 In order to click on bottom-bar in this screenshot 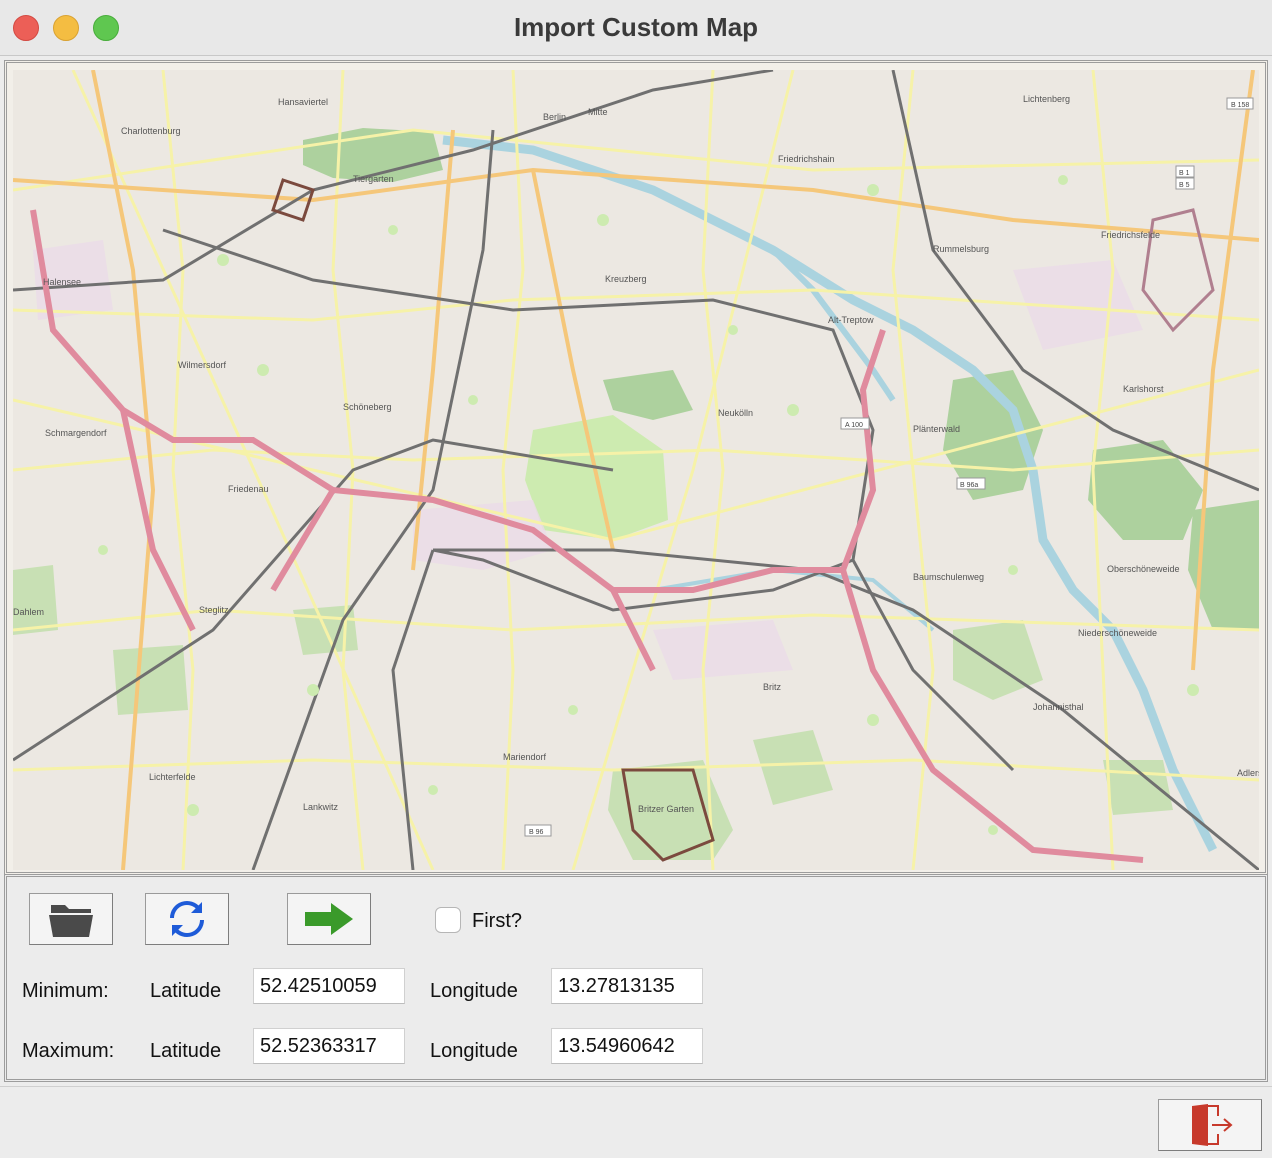, I will do `click(636, 1122)`.